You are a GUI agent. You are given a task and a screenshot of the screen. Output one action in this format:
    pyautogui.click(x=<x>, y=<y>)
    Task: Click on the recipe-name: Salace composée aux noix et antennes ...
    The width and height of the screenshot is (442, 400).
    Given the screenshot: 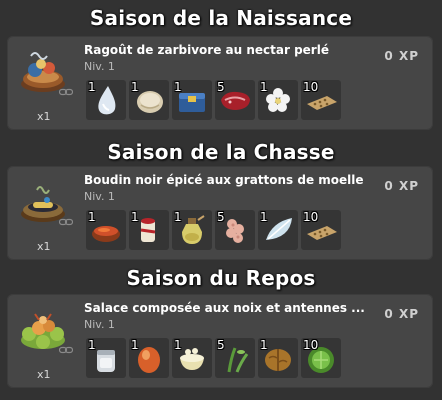 What is the action you would take?
    pyautogui.click(x=224, y=308)
    